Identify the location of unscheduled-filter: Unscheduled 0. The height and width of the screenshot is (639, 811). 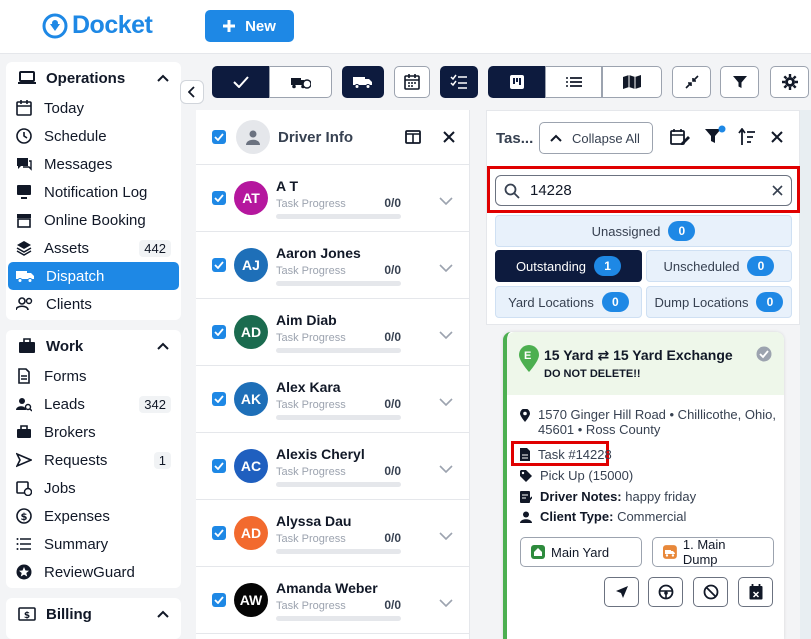
(719, 266).